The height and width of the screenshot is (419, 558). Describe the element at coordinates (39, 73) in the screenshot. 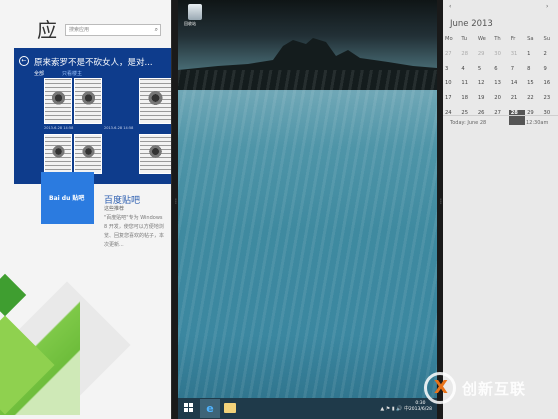

I see `tab-all: 全部` at that location.